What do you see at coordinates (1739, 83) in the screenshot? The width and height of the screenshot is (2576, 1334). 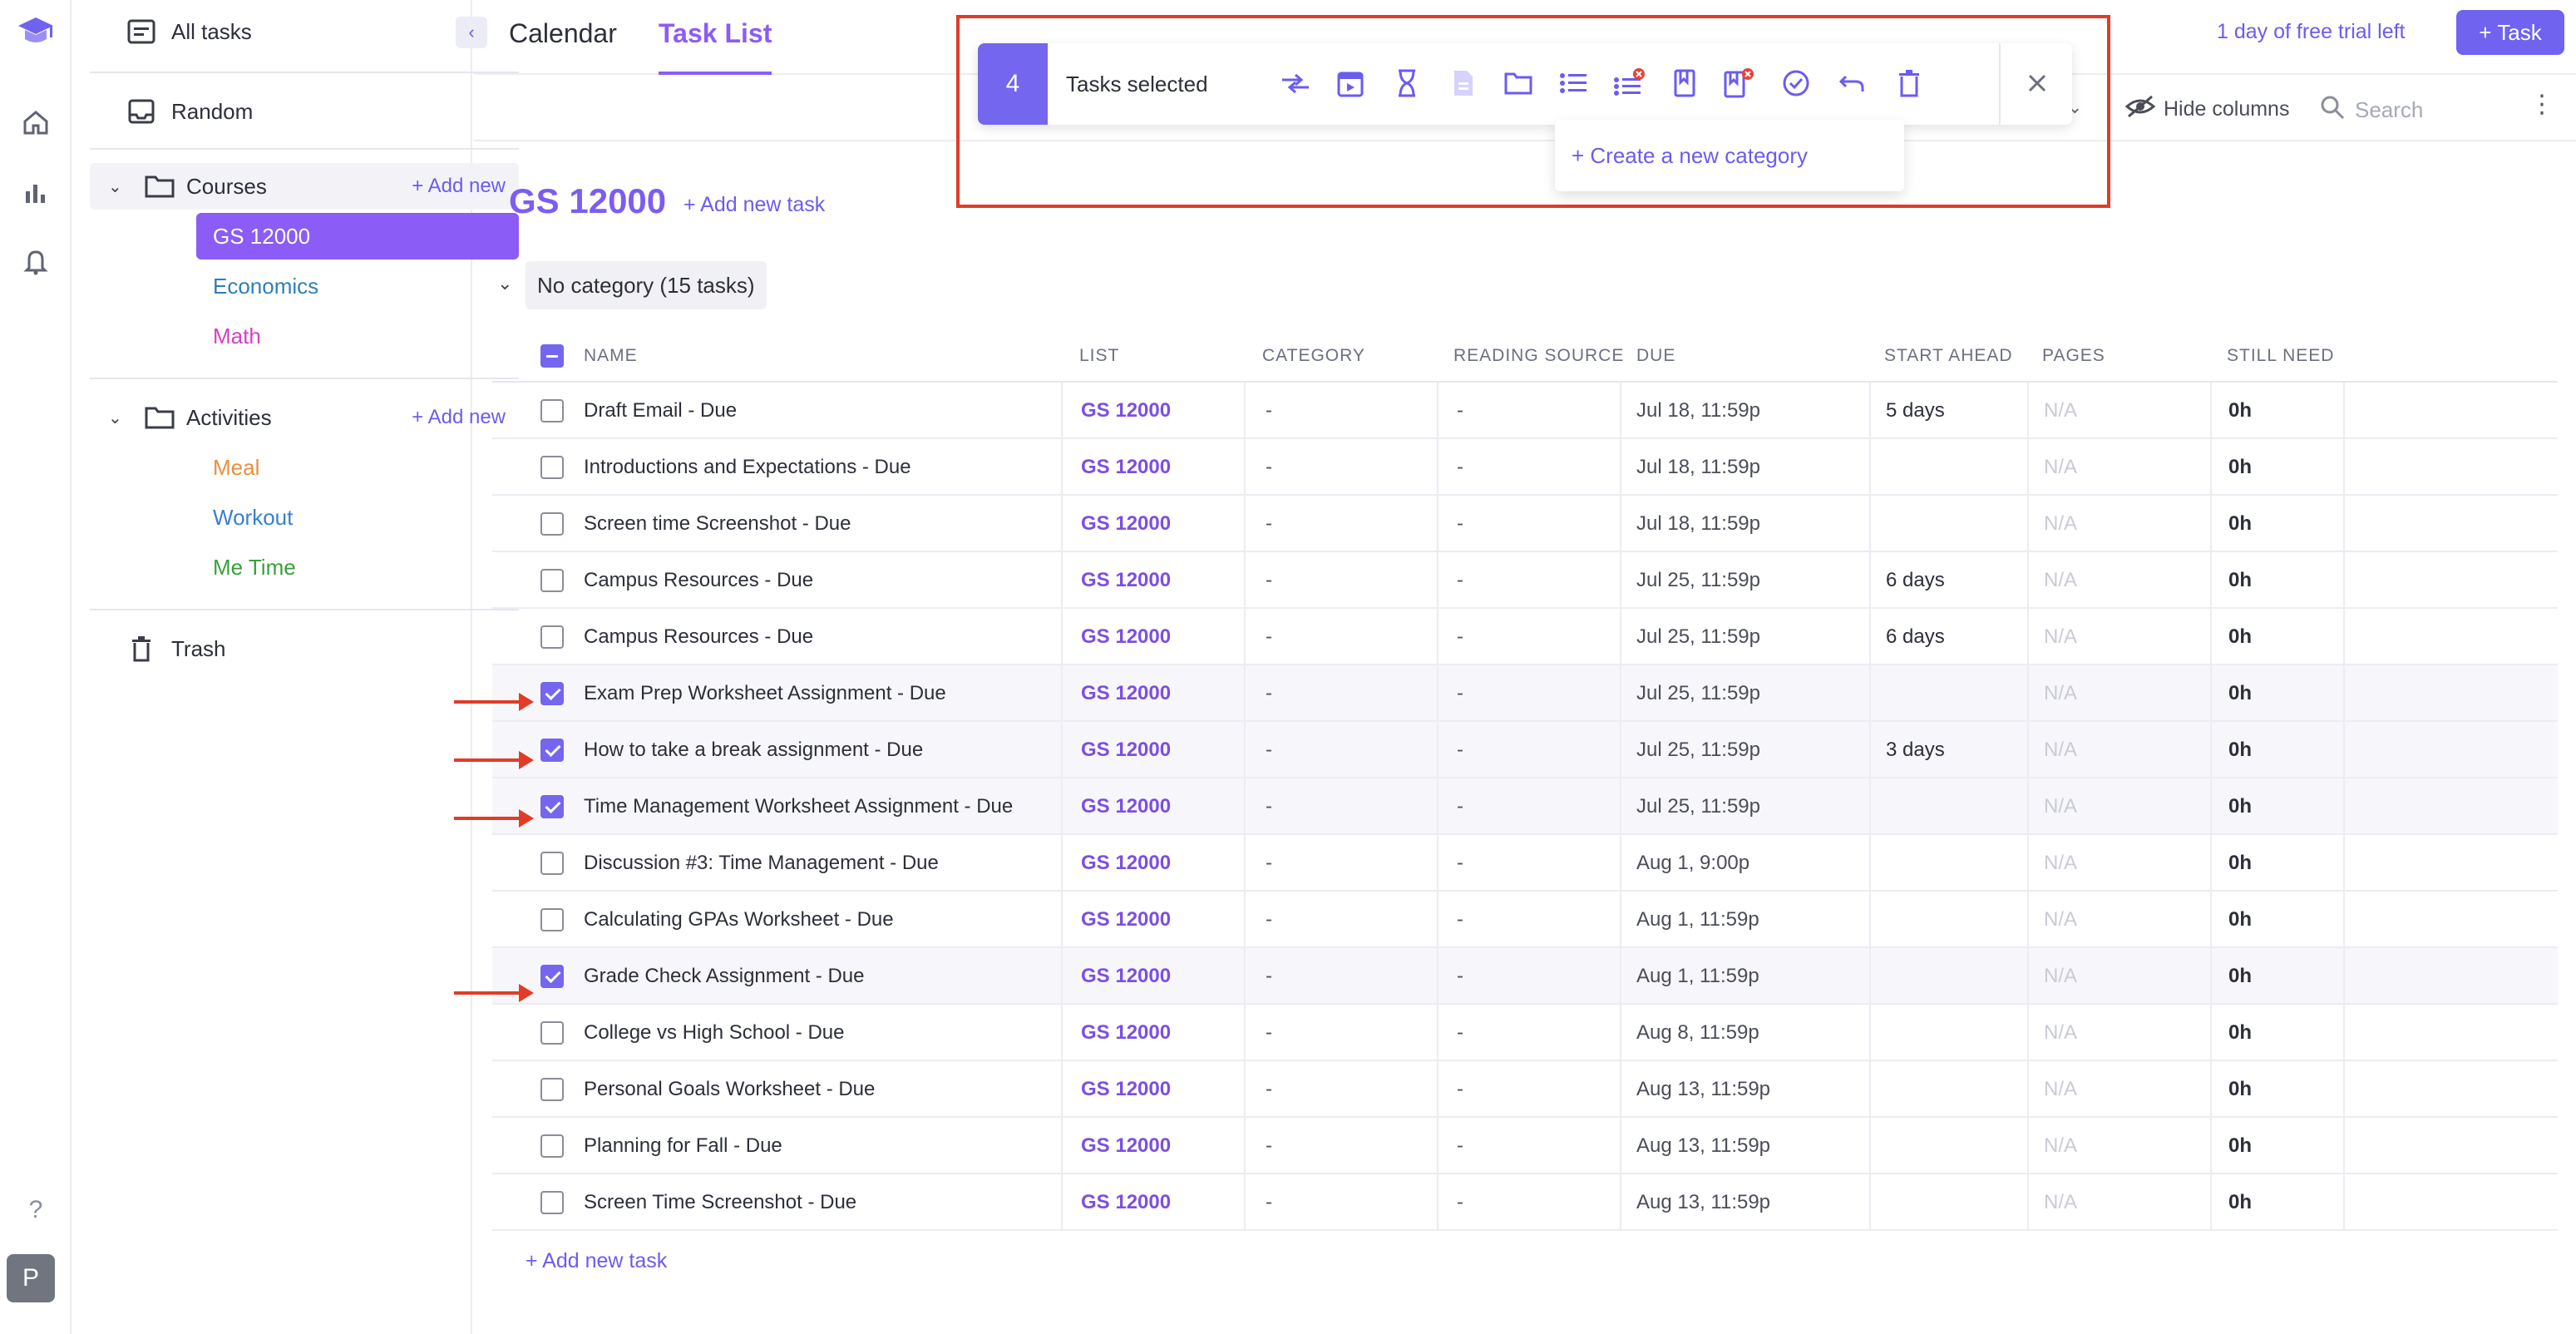 I see `remove-bookmark-icon` at bounding box center [1739, 83].